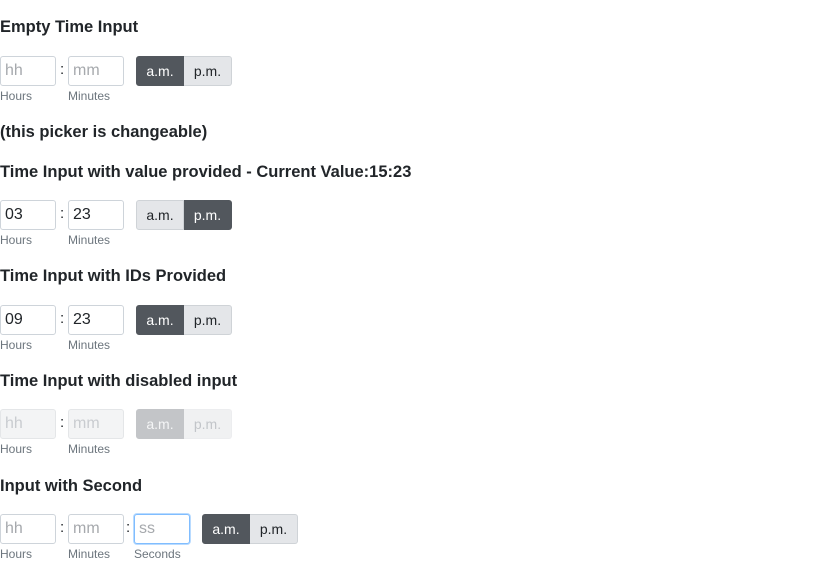 The image size is (838, 563). I want to click on time-picker-value: : Hours Minutes a.m. p.m., so click(120, 223).